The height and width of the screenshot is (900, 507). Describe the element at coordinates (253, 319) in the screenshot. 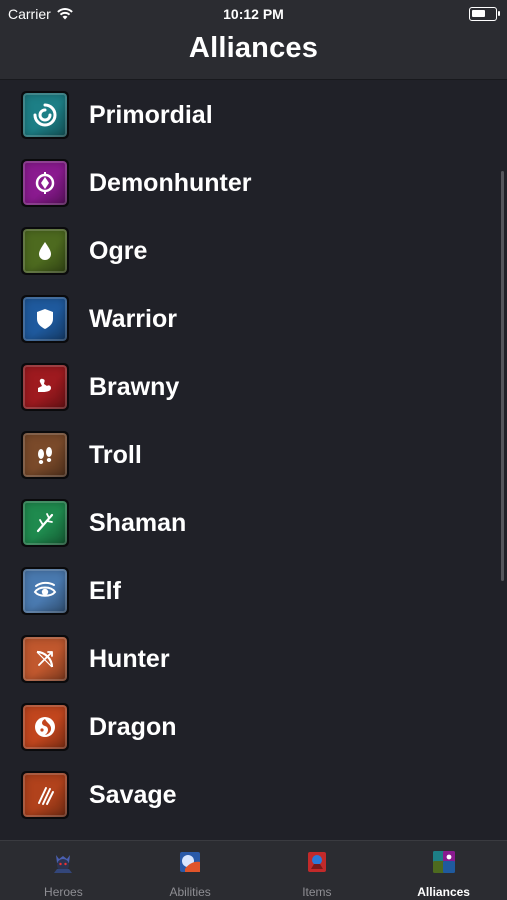

I see `list-item-warrior: Warrior` at that location.